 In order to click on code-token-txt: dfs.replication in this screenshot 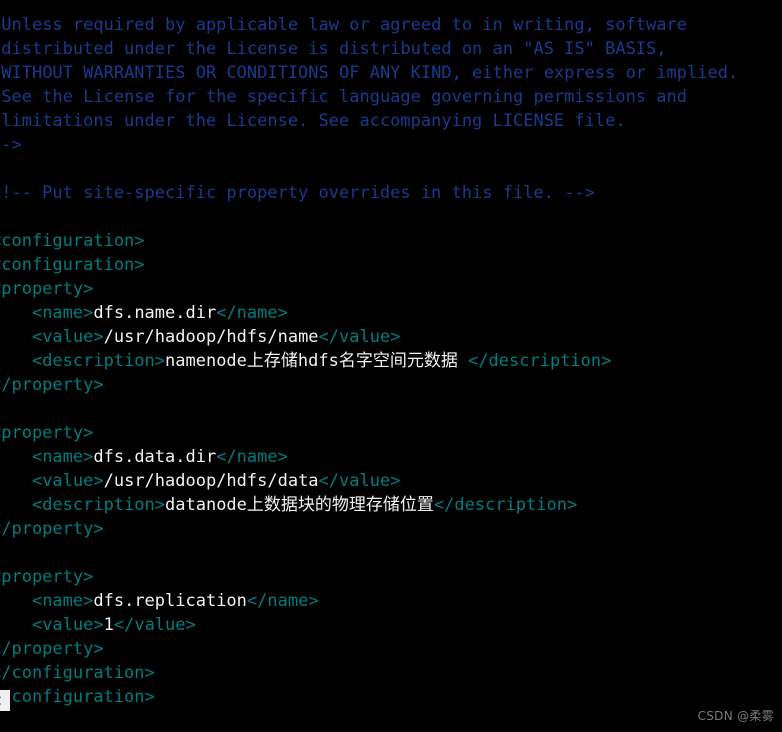, I will do `click(170, 601)`.